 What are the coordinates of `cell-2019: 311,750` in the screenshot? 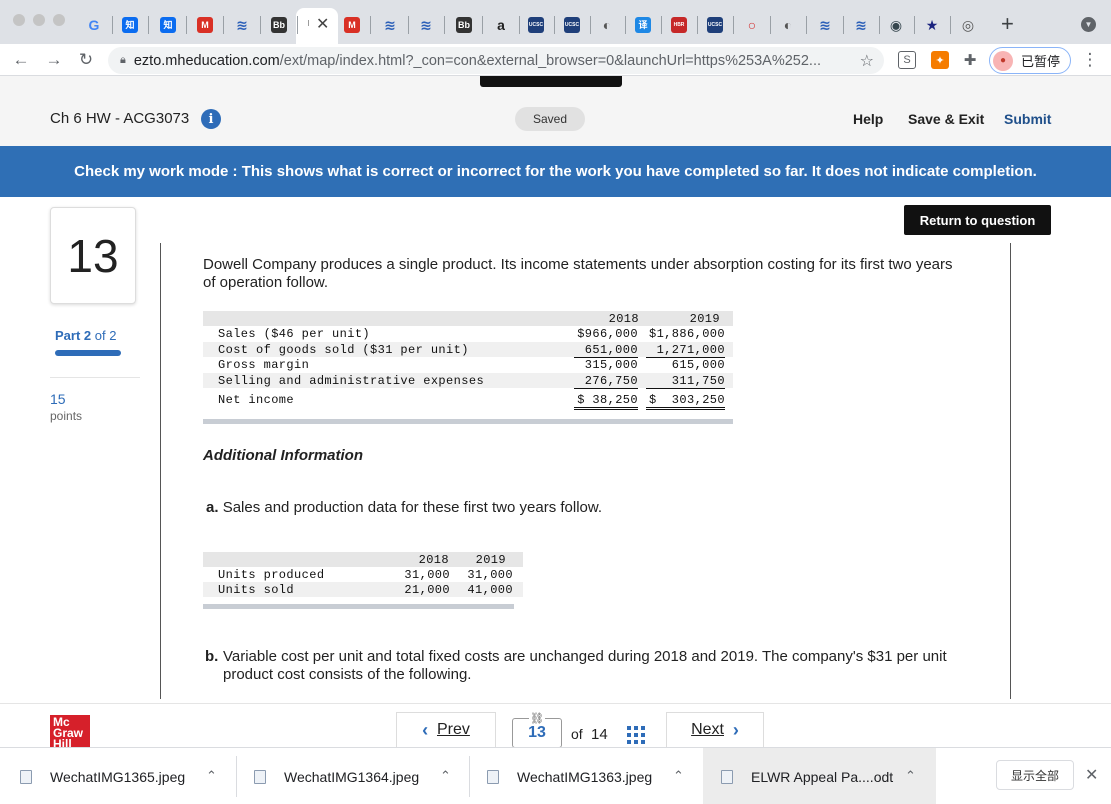 It's located at (685, 381).